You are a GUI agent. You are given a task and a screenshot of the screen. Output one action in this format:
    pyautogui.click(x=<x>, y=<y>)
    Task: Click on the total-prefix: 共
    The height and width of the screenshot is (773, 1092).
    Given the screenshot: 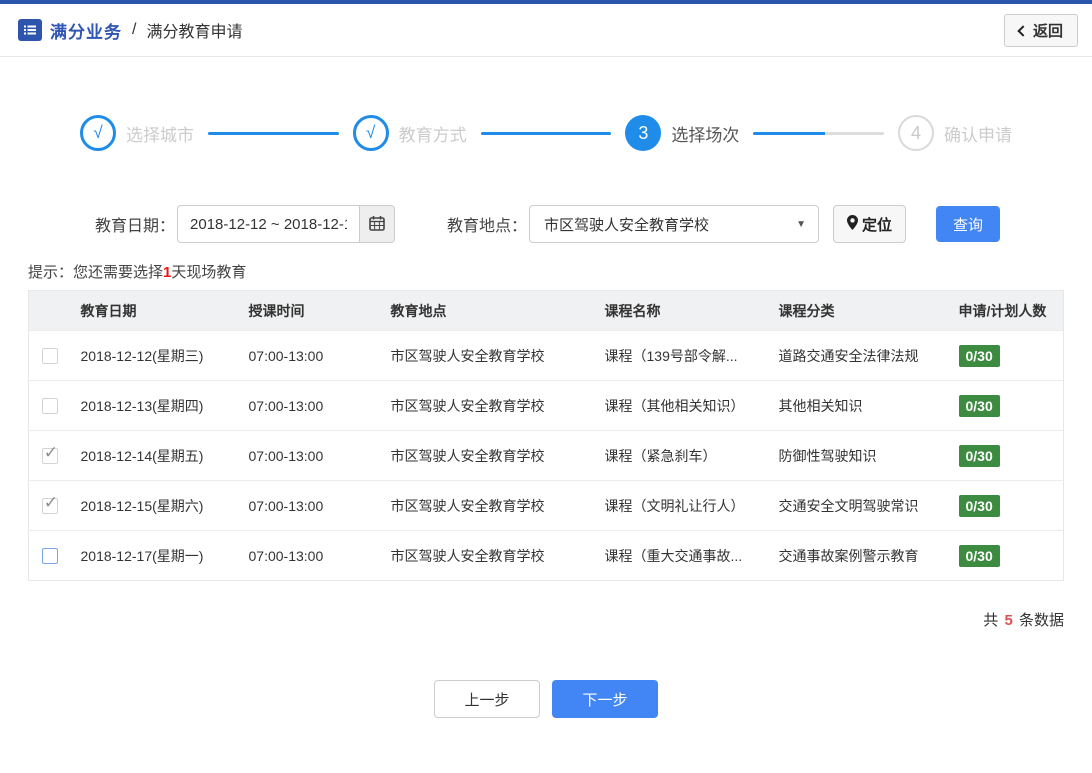 What is the action you would take?
    pyautogui.click(x=991, y=620)
    